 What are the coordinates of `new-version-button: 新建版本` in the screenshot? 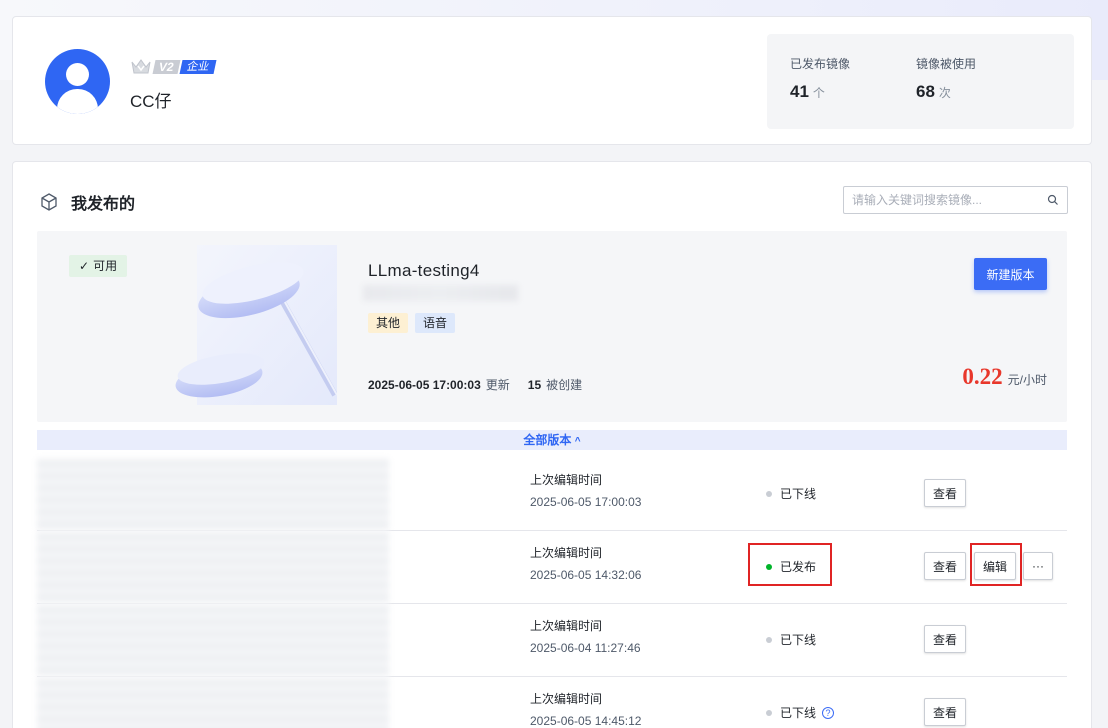 It's located at (1010, 274).